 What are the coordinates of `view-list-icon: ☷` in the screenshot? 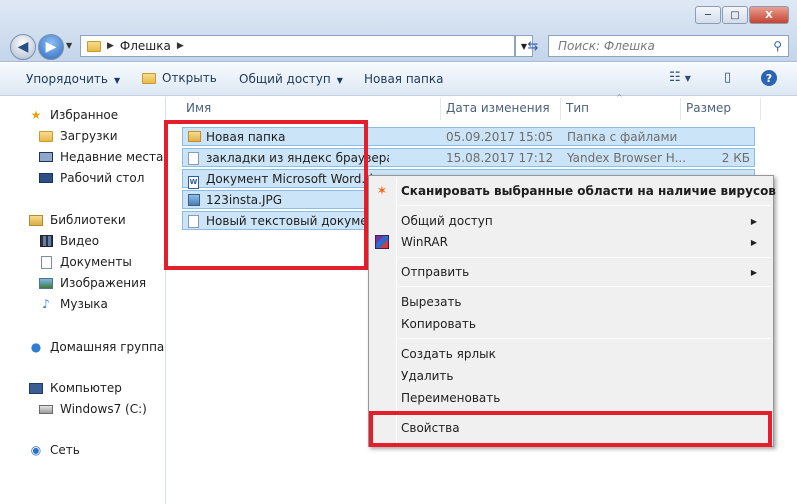 It's located at (675, 77).